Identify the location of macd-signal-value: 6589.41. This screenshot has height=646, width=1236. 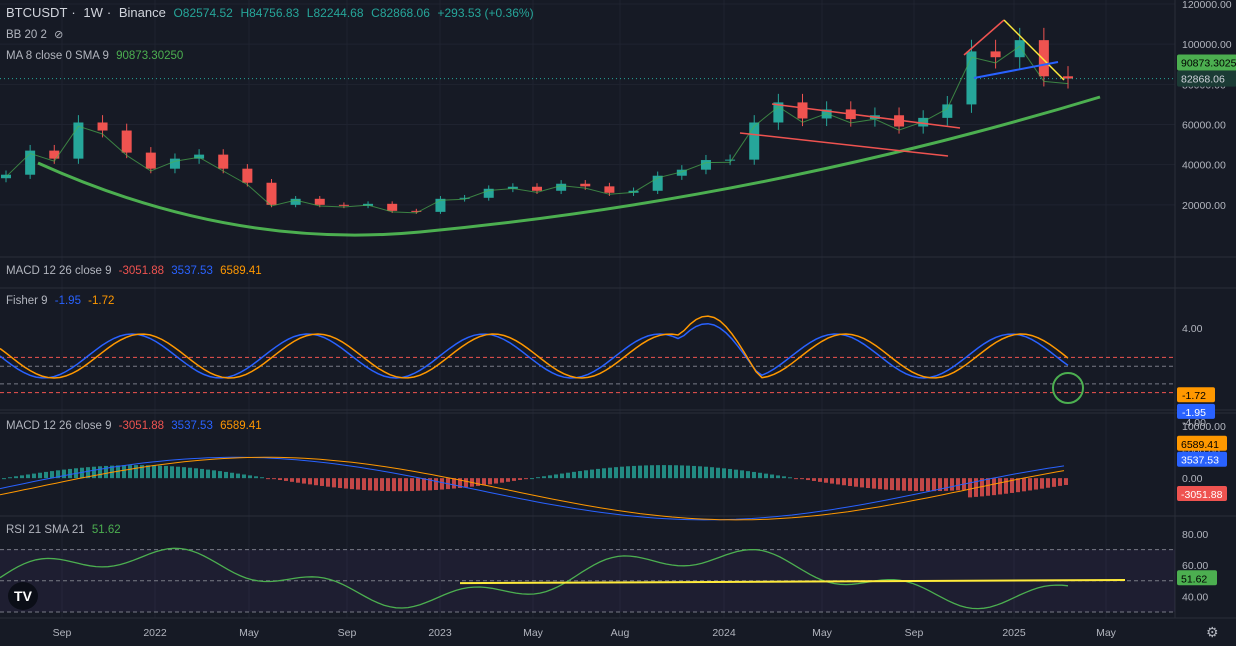
(241, 271).